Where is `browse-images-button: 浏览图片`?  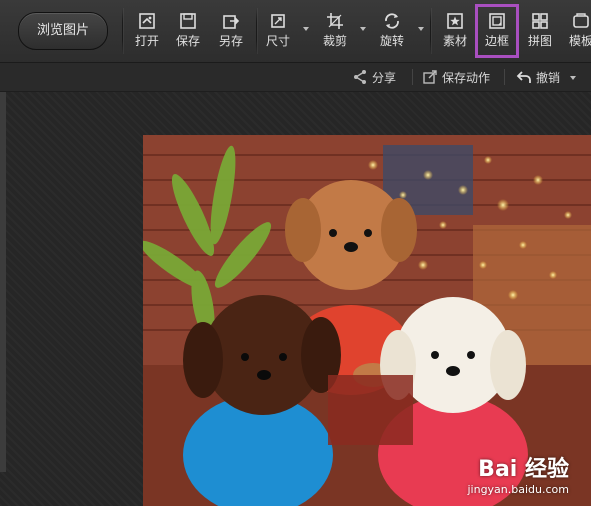 browse-images-button: 浏览图片 is located at coordinates (63, 31).